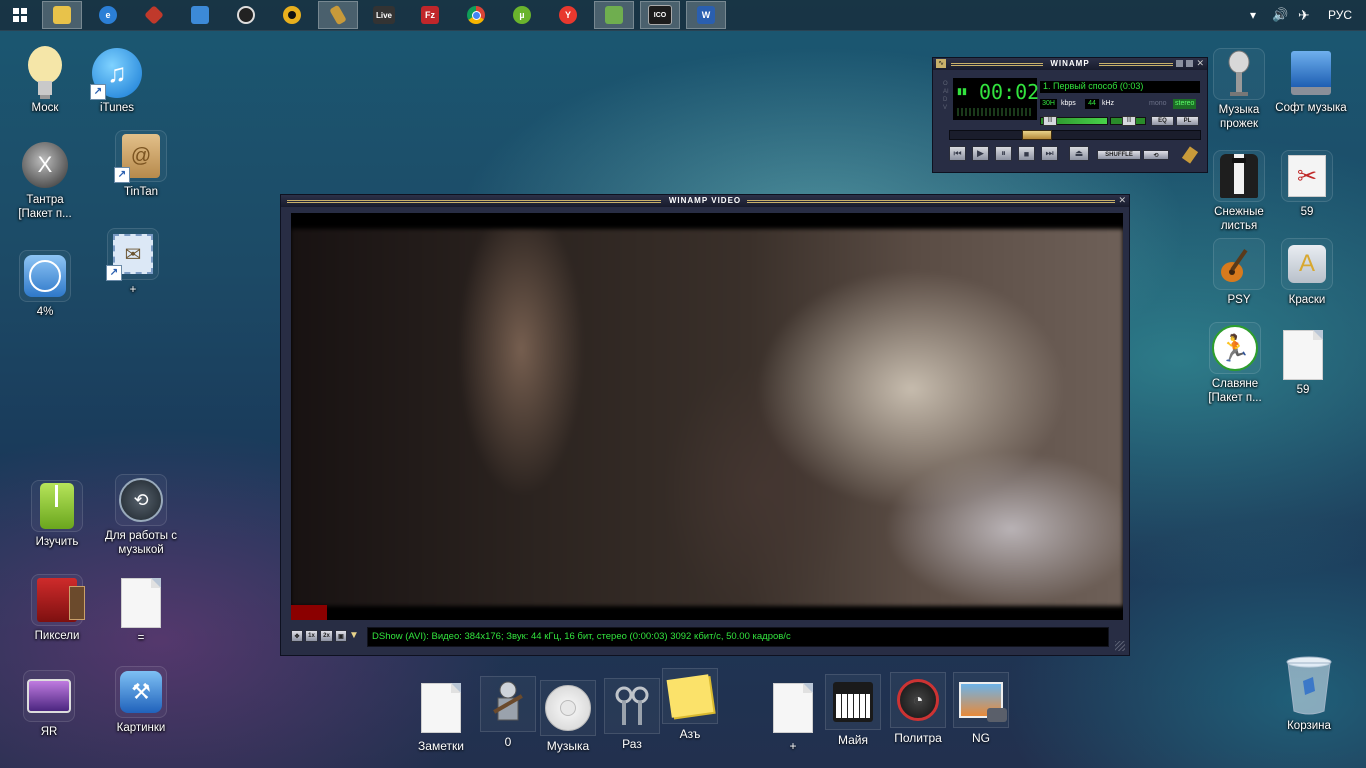 The image size is (1366, 768). Describe the element at coordinates (853, 710) in the screenshot. I see `dock-mayya: Майя` at that location.